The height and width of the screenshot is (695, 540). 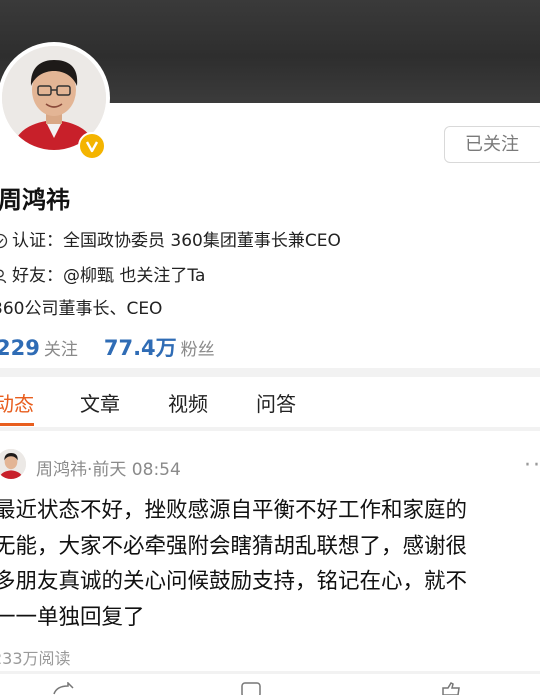 I want to click on verified-badge-icon, so click(x=92, y=146).